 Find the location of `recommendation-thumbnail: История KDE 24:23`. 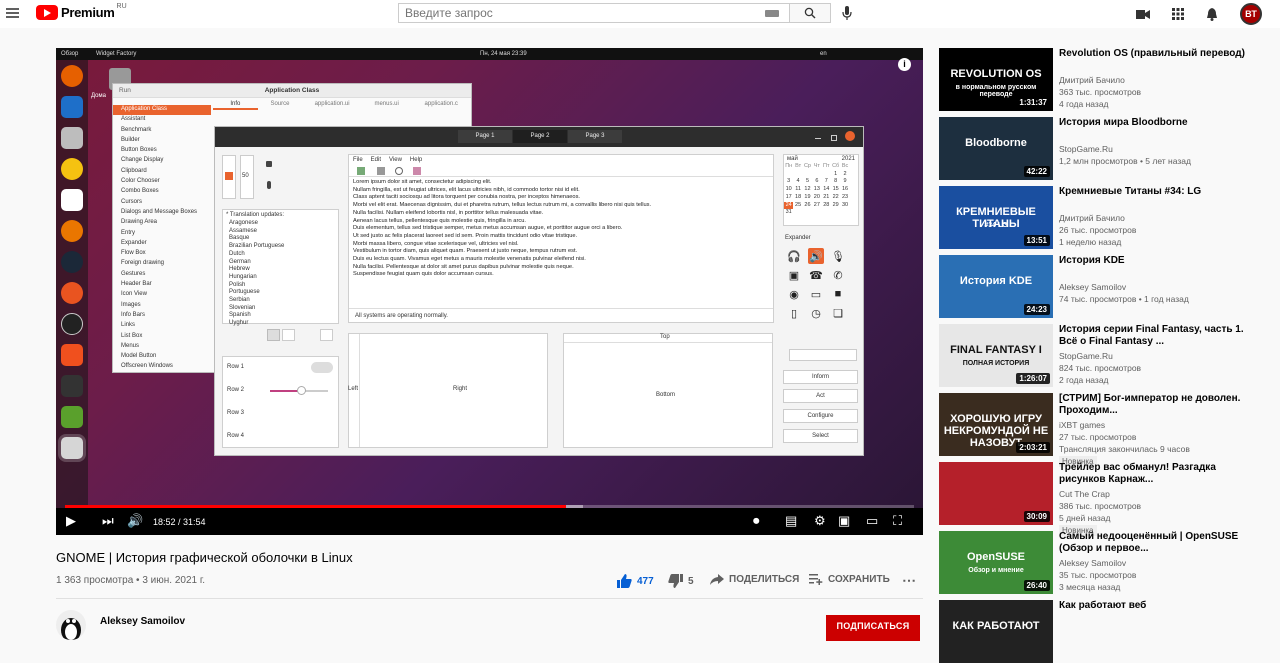

recommendation-thumbnail: История KDE 24:23 is located at coordinates (996, 286).